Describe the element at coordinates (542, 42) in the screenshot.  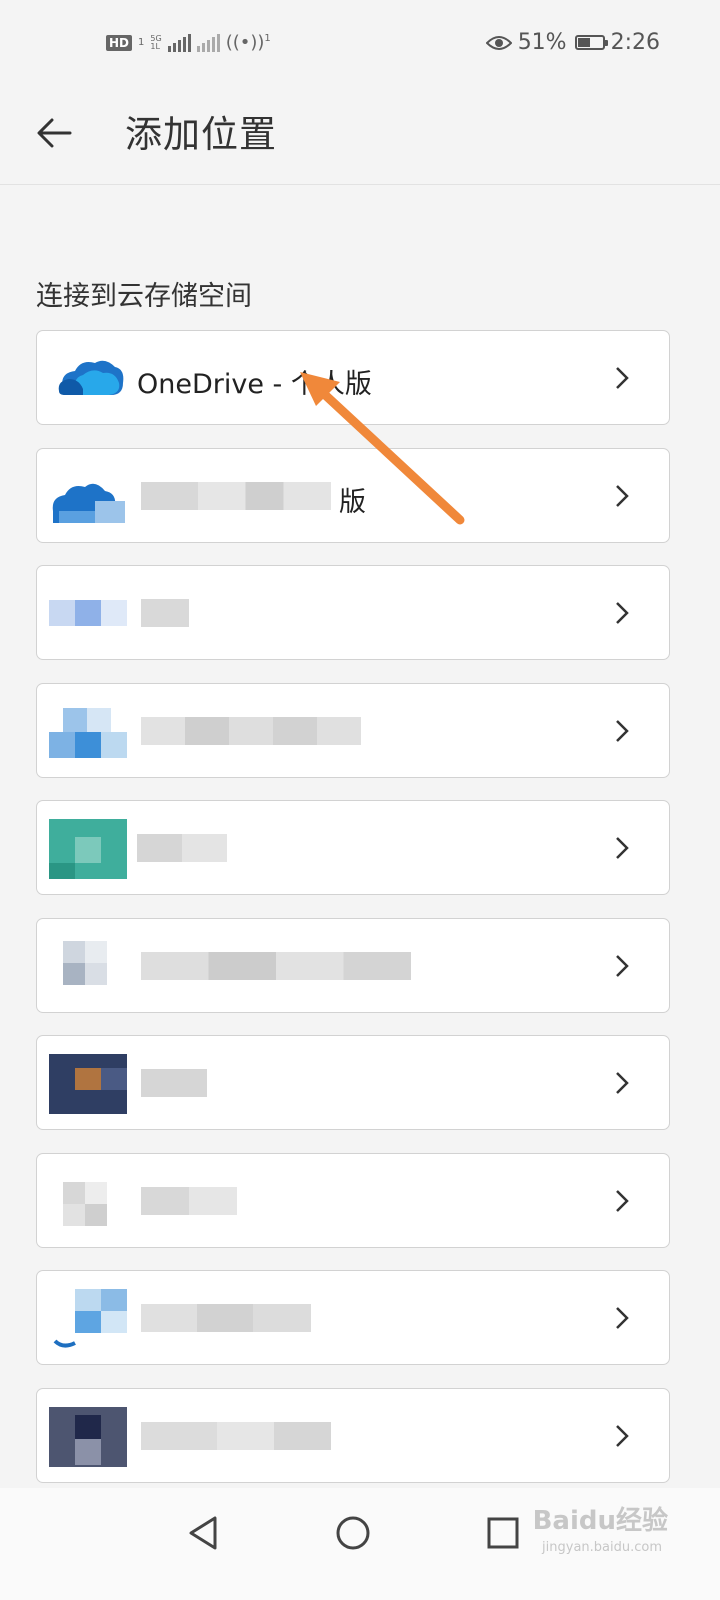
I see `battery-percent: 51%` at that location.